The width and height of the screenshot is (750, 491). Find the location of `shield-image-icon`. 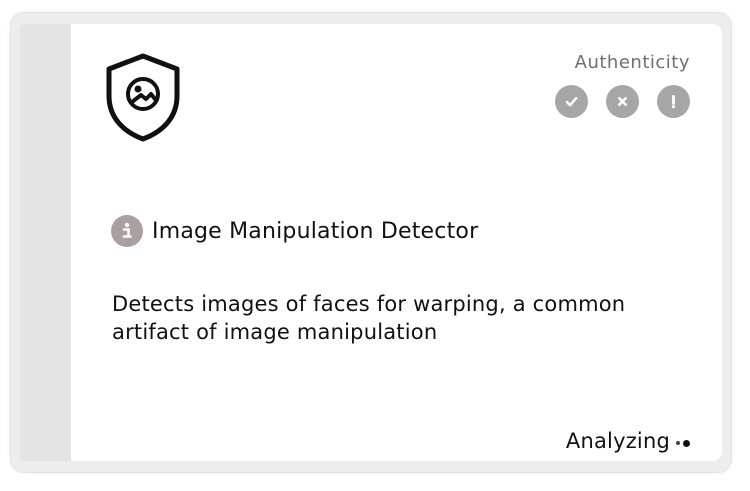

shield-image-icon is located at coordinates (143, 97).